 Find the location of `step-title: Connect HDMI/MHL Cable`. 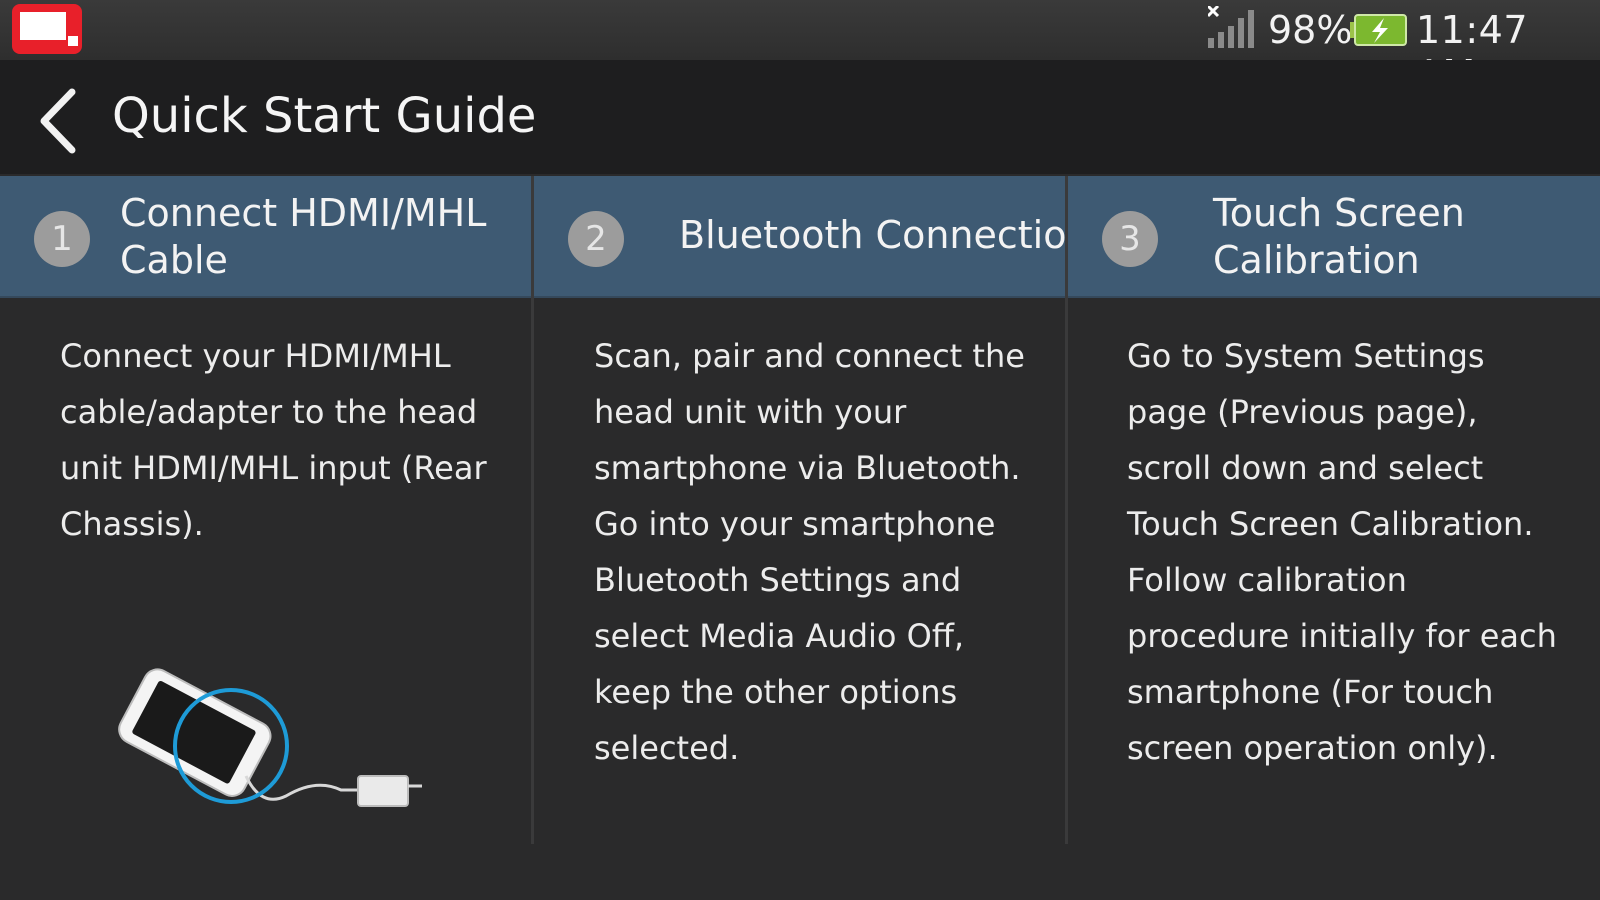

step-title: Connect HDMI/MHL Cable is located at coordinates (303, 237).